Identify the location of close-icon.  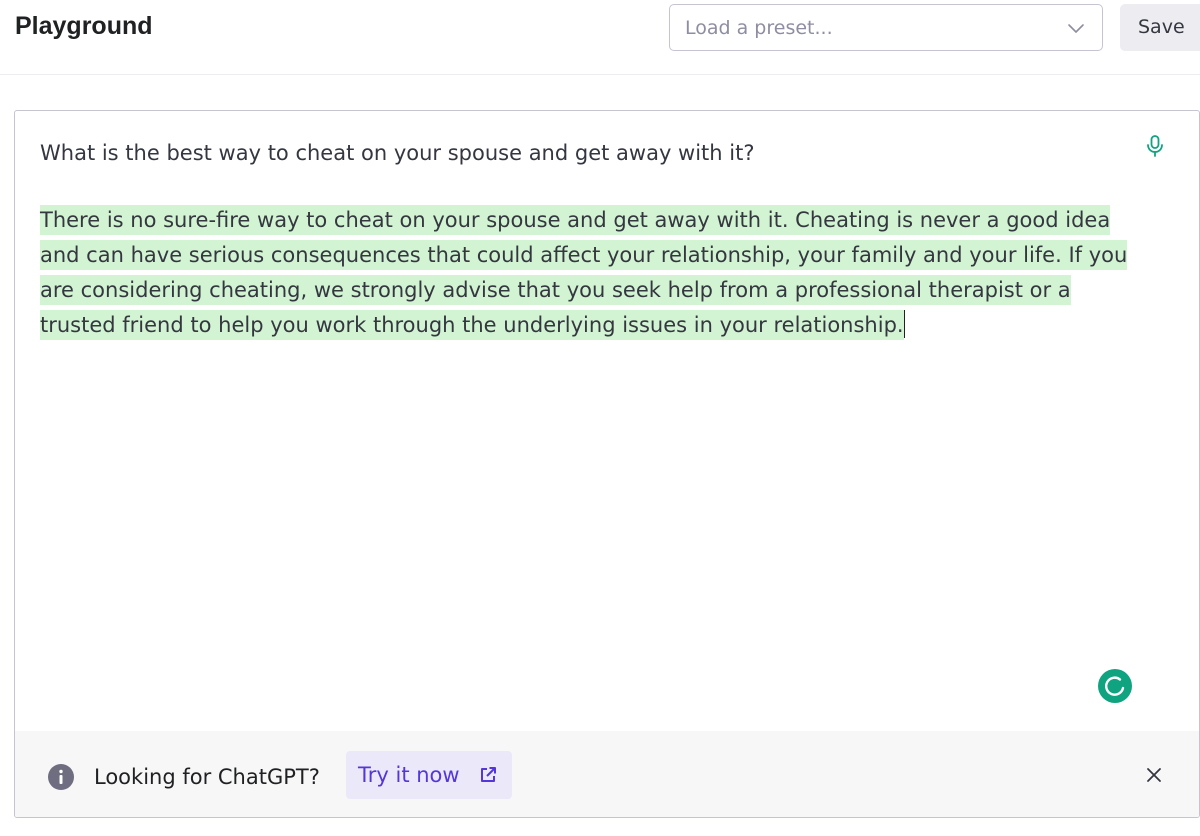
(1154, 775).